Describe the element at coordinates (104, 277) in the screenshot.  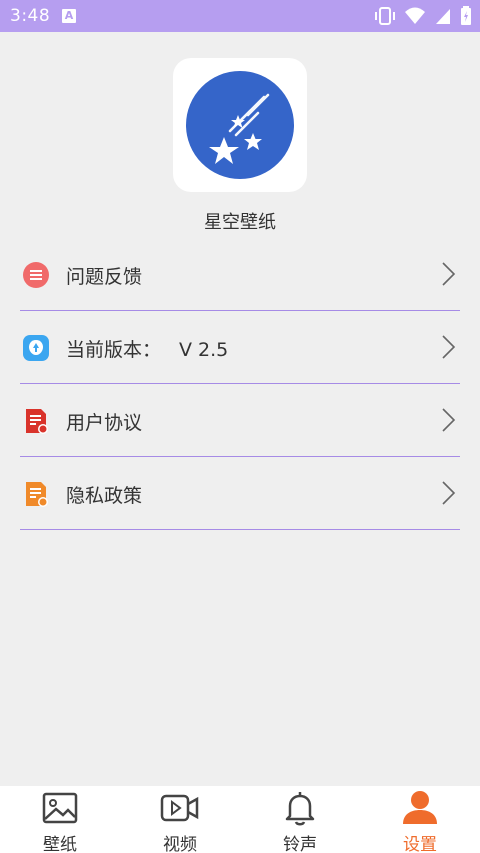
I see `menu-item-label: 问题反馈` at that location.